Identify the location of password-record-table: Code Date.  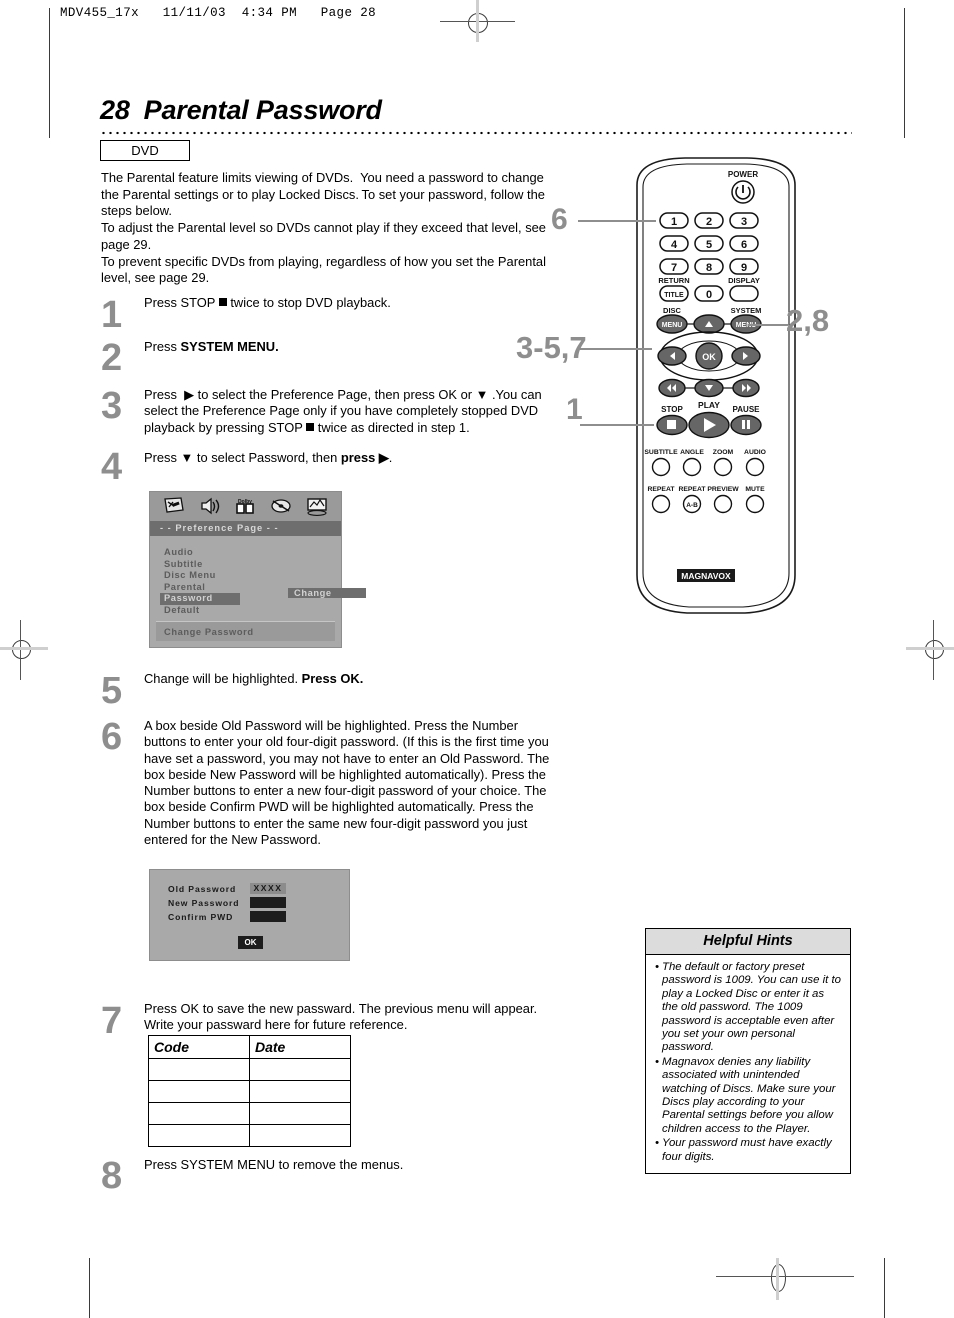
(249, 1091).